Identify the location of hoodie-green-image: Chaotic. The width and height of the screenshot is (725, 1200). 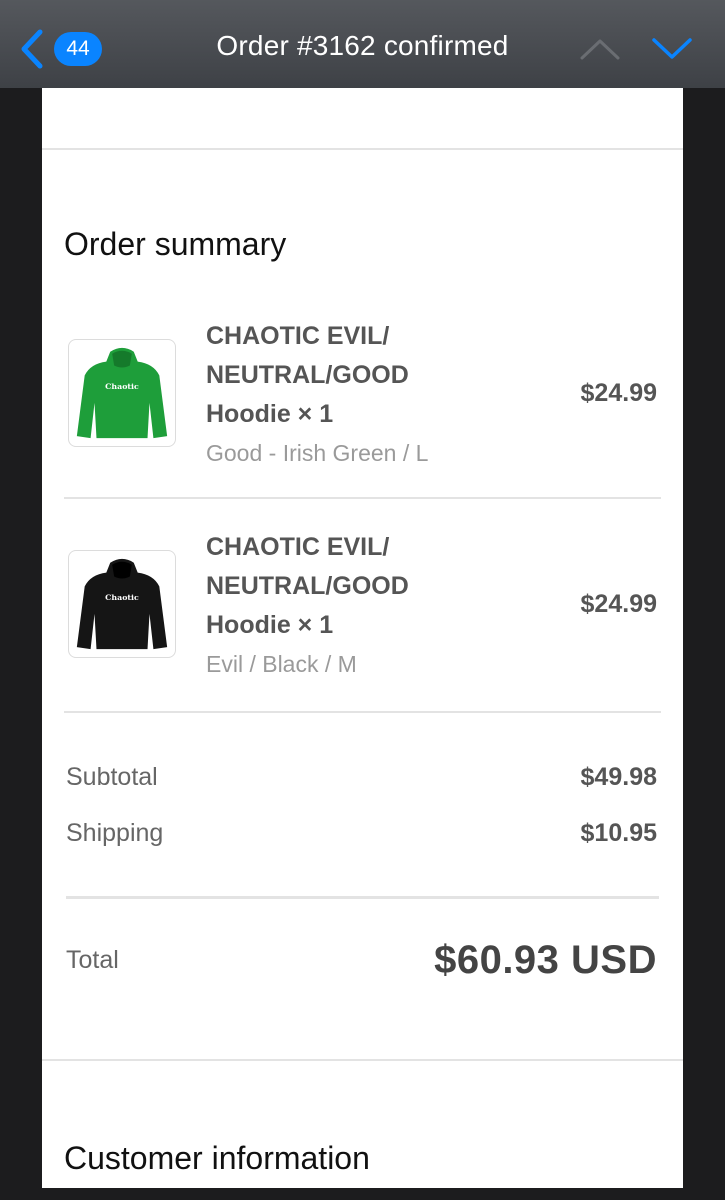
(122, 393).